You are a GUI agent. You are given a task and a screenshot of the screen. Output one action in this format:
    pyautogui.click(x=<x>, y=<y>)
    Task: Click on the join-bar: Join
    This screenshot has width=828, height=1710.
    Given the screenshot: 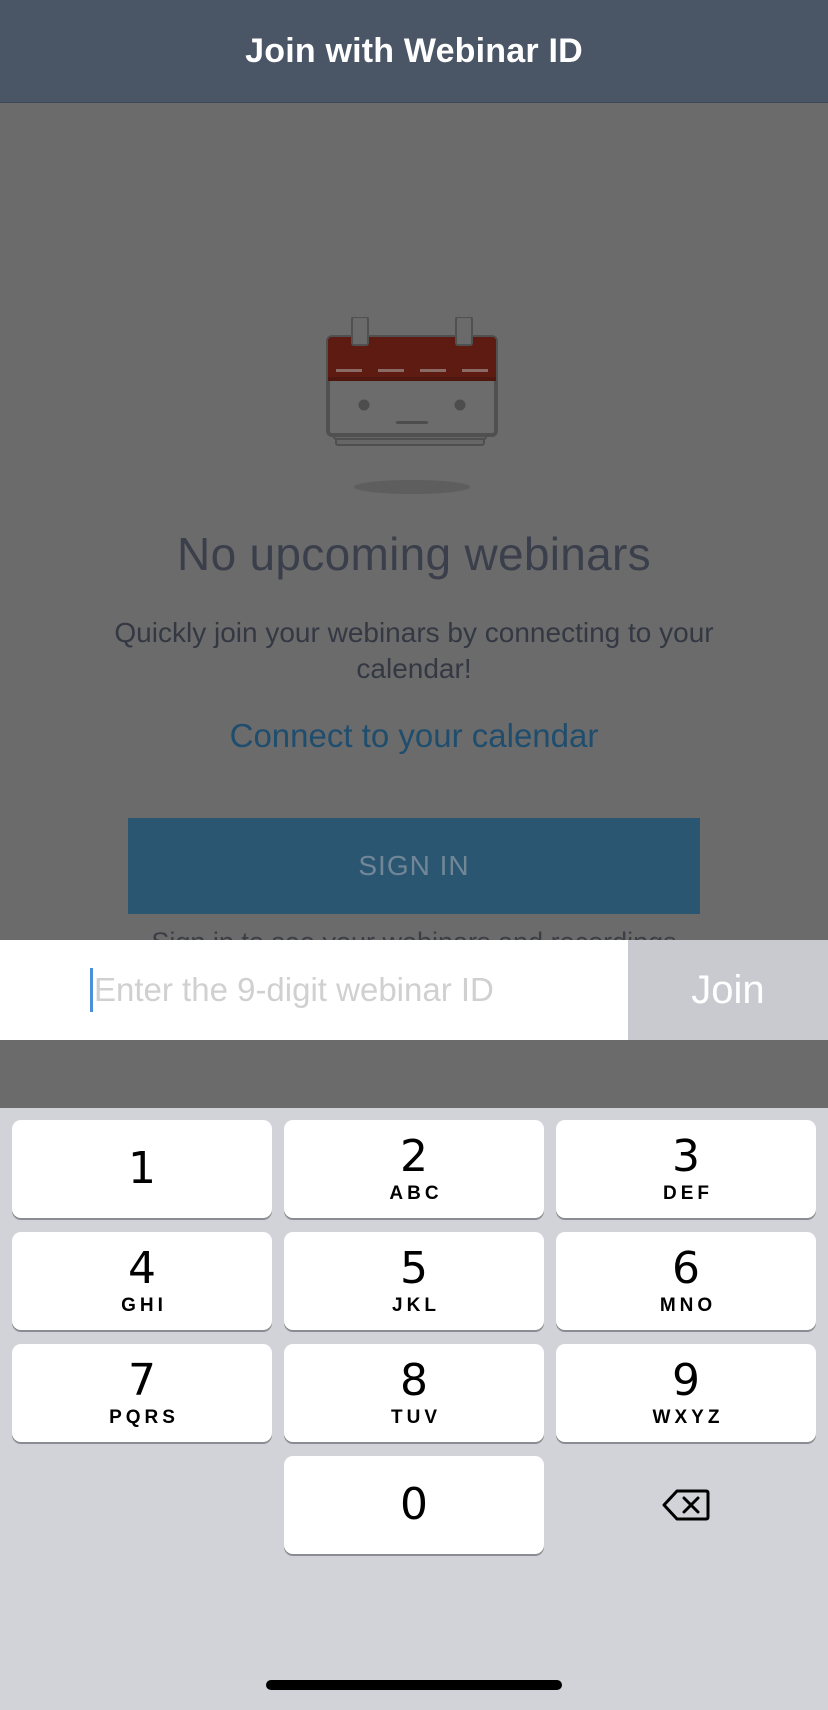 What is the action you would take?
    pyautogui.click(x=414, y=990)
    